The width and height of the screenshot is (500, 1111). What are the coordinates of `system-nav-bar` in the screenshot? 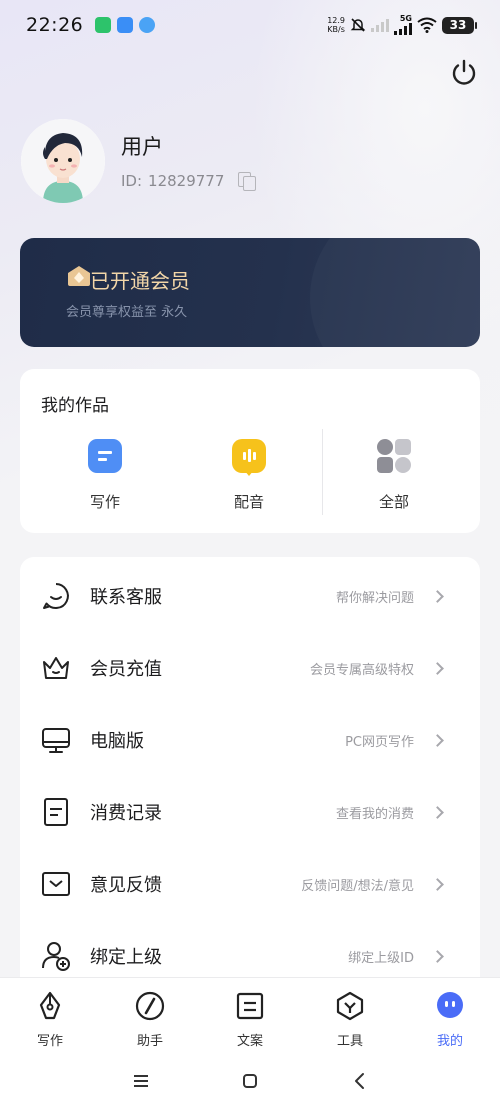 It's located at (250, 1081).